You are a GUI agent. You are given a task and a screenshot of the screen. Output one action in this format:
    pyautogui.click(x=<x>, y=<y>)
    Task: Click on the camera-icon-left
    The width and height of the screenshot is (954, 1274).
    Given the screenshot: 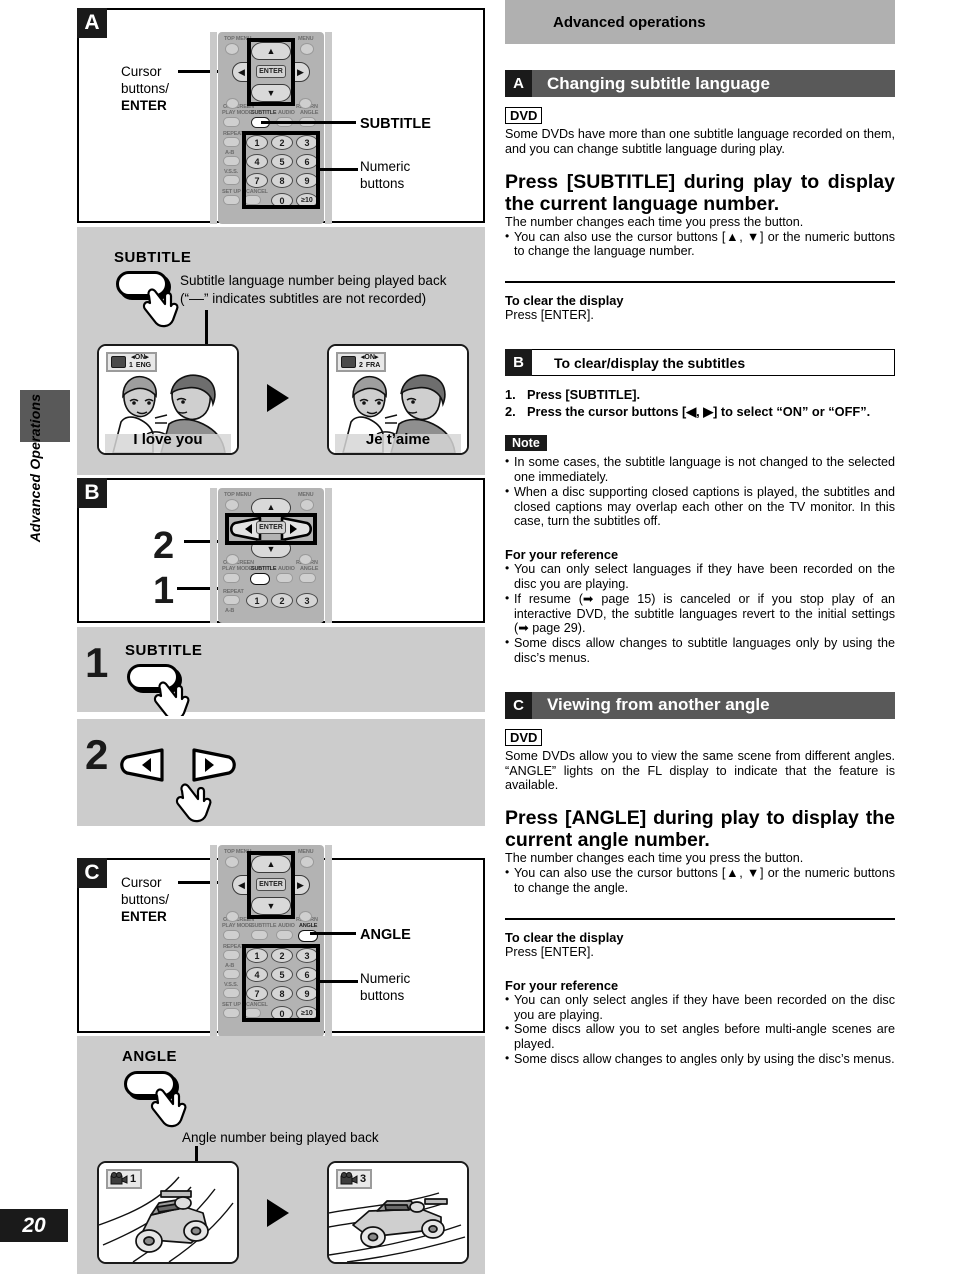 What is the action you would take?
    pyautogui.click(x=119, y=1178)
    